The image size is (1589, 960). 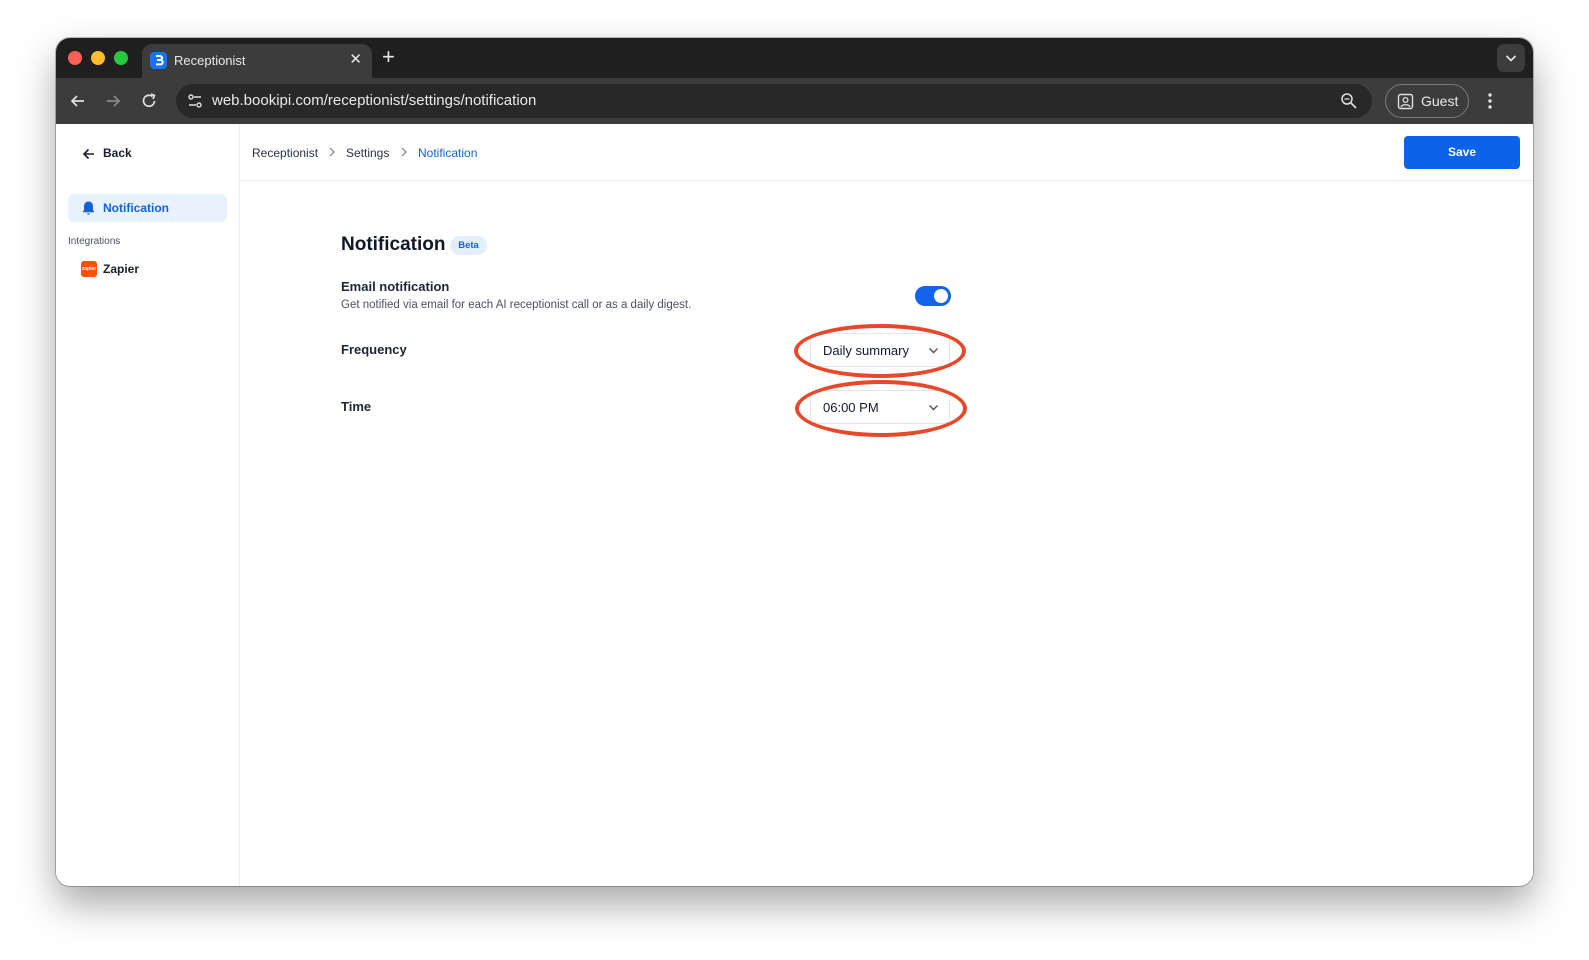 I want to click on bell-icon, so click(x=88, y=208).